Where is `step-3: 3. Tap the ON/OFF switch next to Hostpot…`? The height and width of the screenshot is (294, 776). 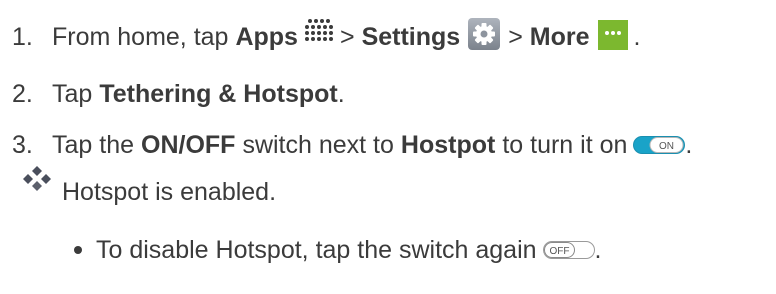 step-3: 3. Tap the ON/OFF switch next to Hostpot… is located at coordinates (346, 145).